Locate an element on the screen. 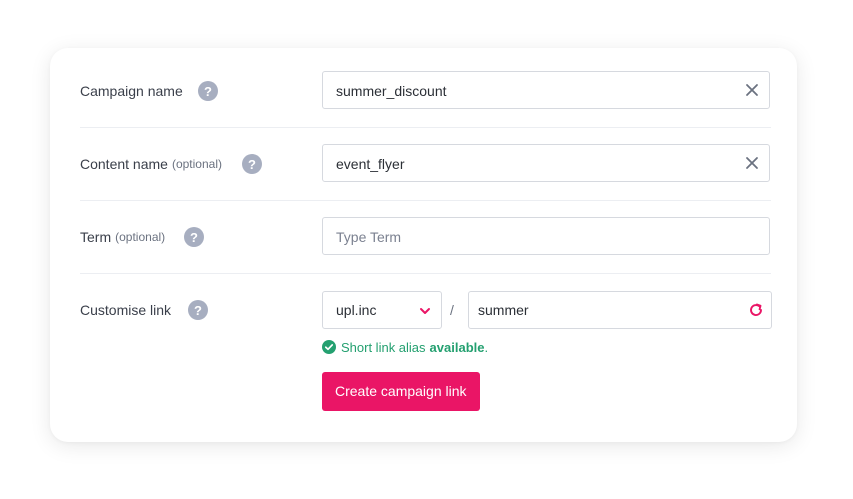 The width and height of the screenshot is (853, 499). chevron-down-icon is located at coordinates (425, 311).